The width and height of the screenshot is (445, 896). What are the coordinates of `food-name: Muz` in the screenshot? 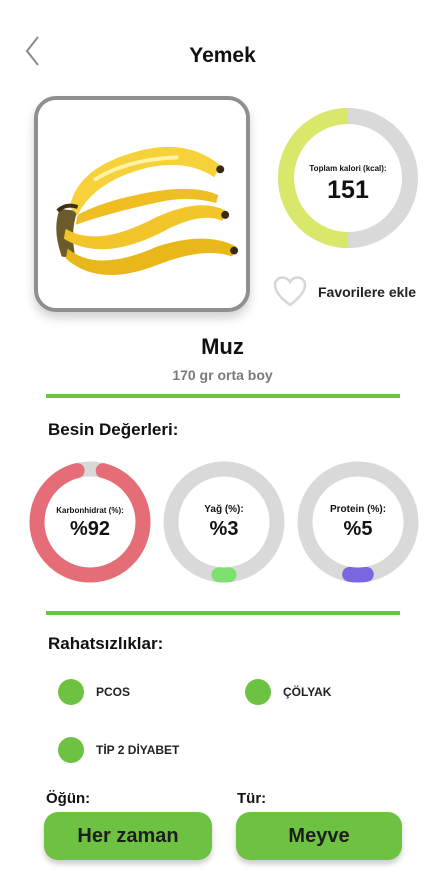 It's located at (222, 346).